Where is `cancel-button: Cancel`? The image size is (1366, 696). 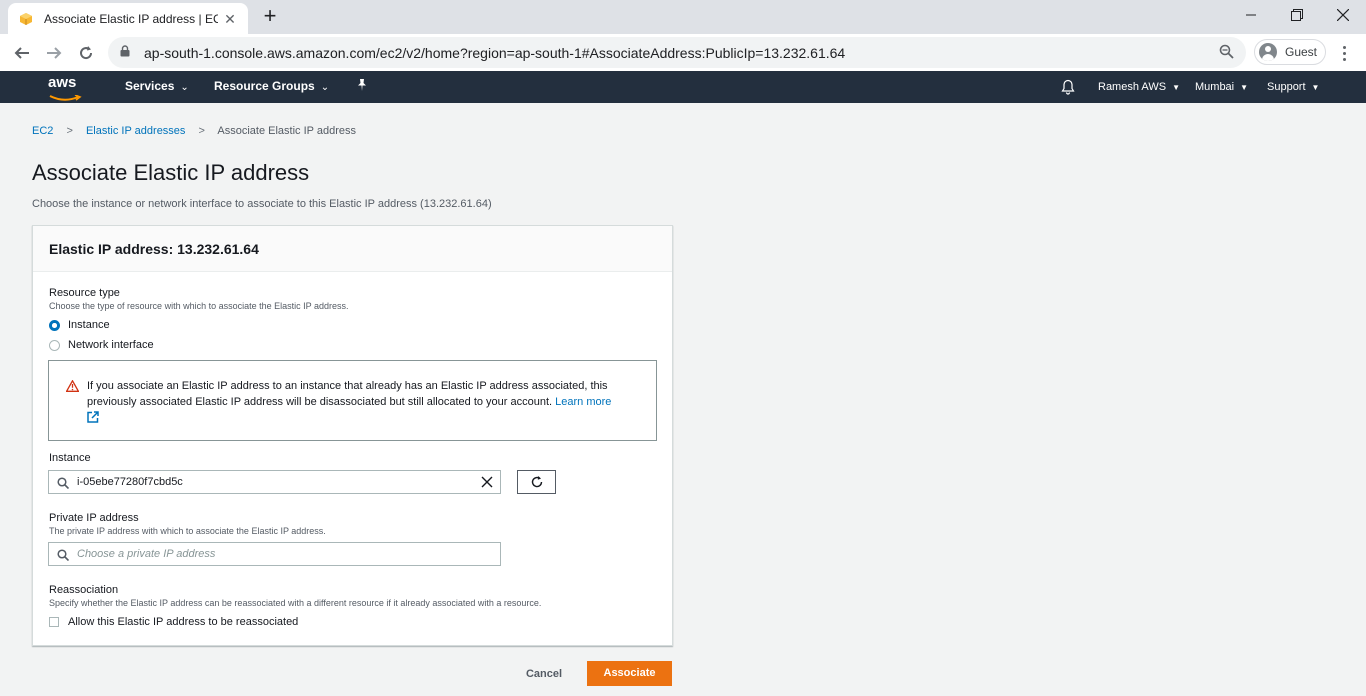
cancel-button: Cancel is located at coordinates (544, 674).